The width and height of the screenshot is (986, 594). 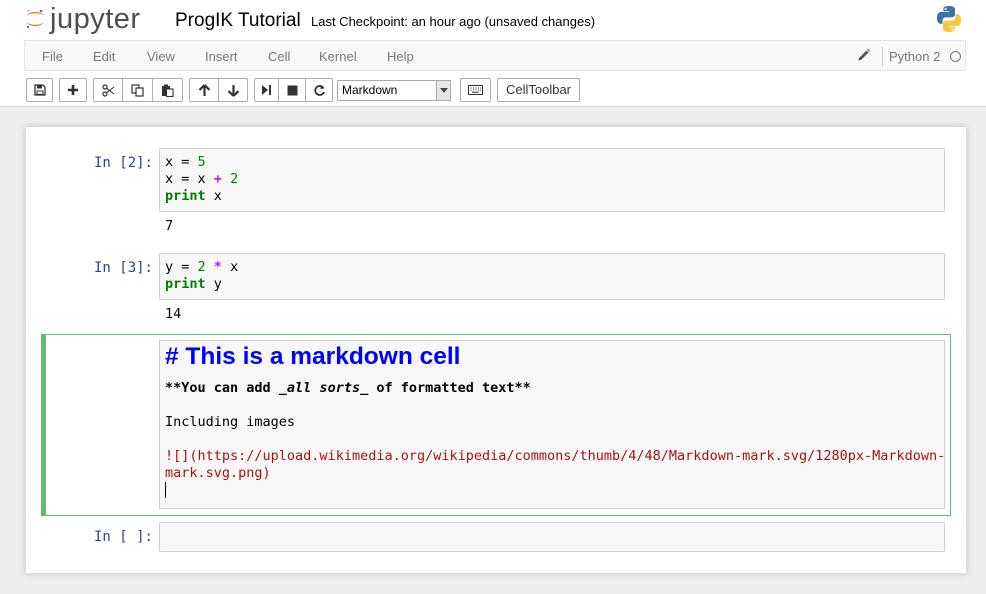 What do you see at coordinates (202, 179) in the screenshot?
I see `code-line: x = x + 2` at bounding box center [202, 179].